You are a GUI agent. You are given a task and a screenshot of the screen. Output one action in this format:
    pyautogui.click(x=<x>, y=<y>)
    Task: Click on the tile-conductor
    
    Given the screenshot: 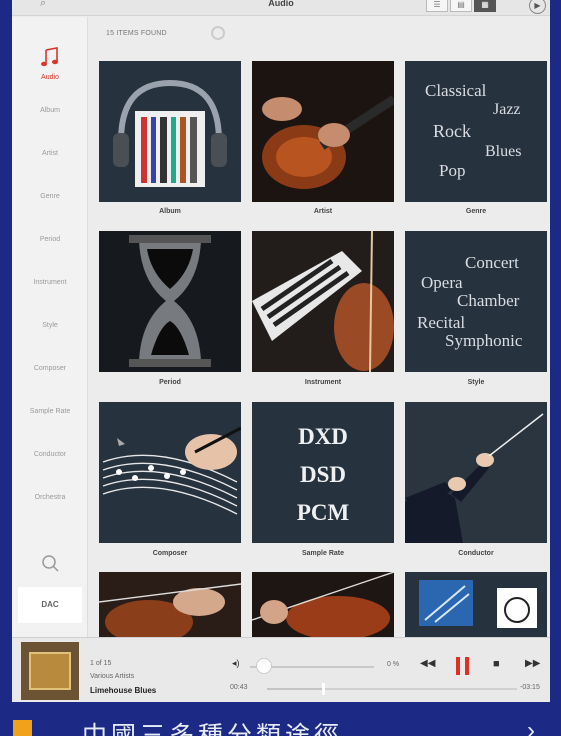 What is the action you would take?
    pyautogui.click(x=476, y=472)
    